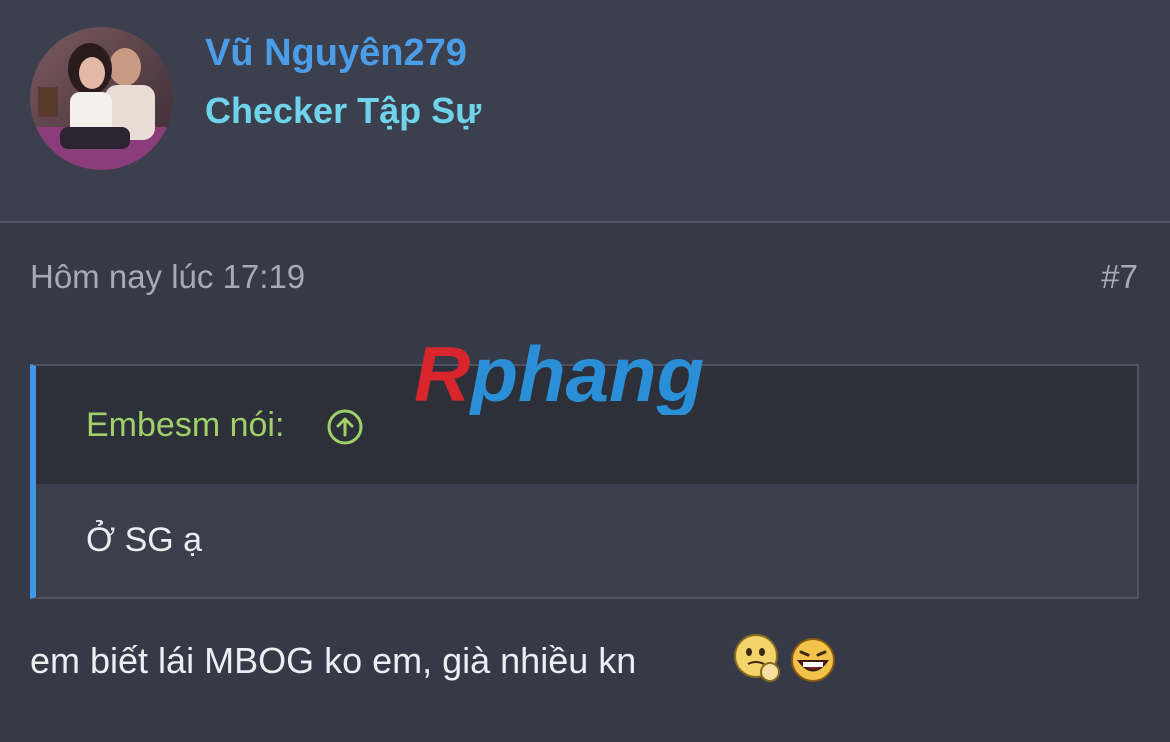 This screenshot has height=742, width=1170. Describe the element at coordinates (167, 277) in the screenshot. I see `post-timestamp: Hôm nay lúc 17:19` at that location.